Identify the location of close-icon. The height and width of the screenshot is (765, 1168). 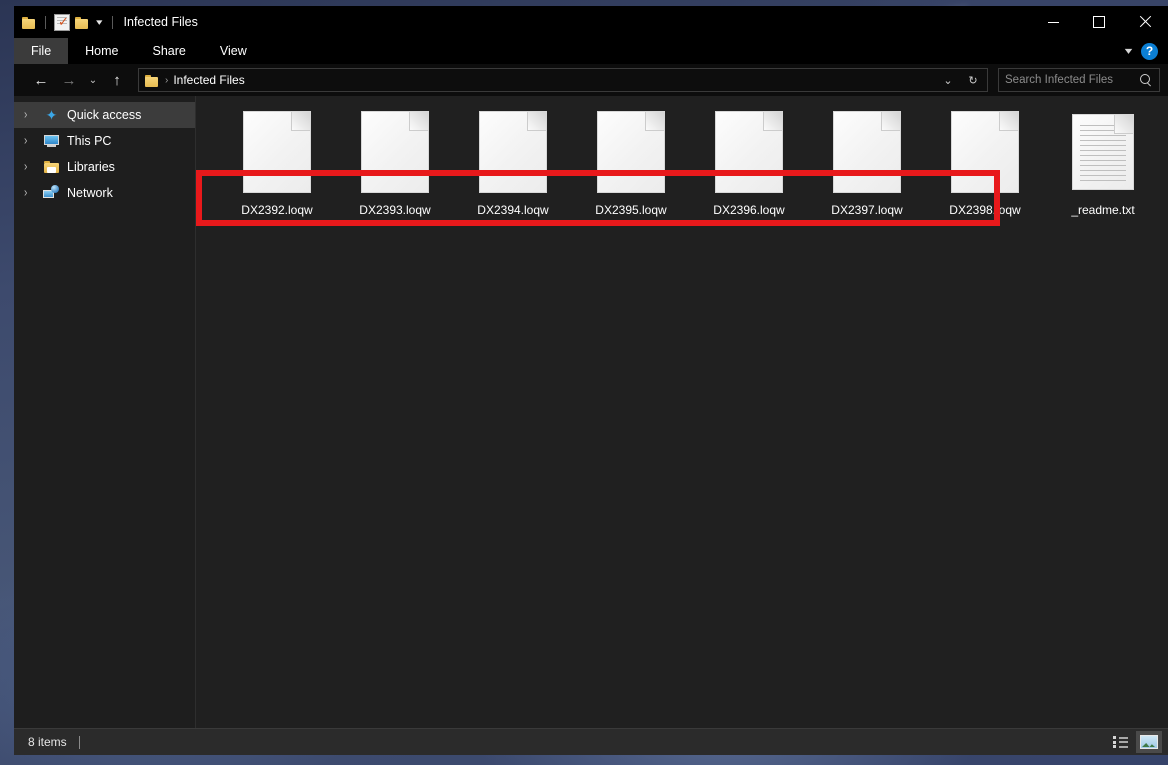
(1145, 22).